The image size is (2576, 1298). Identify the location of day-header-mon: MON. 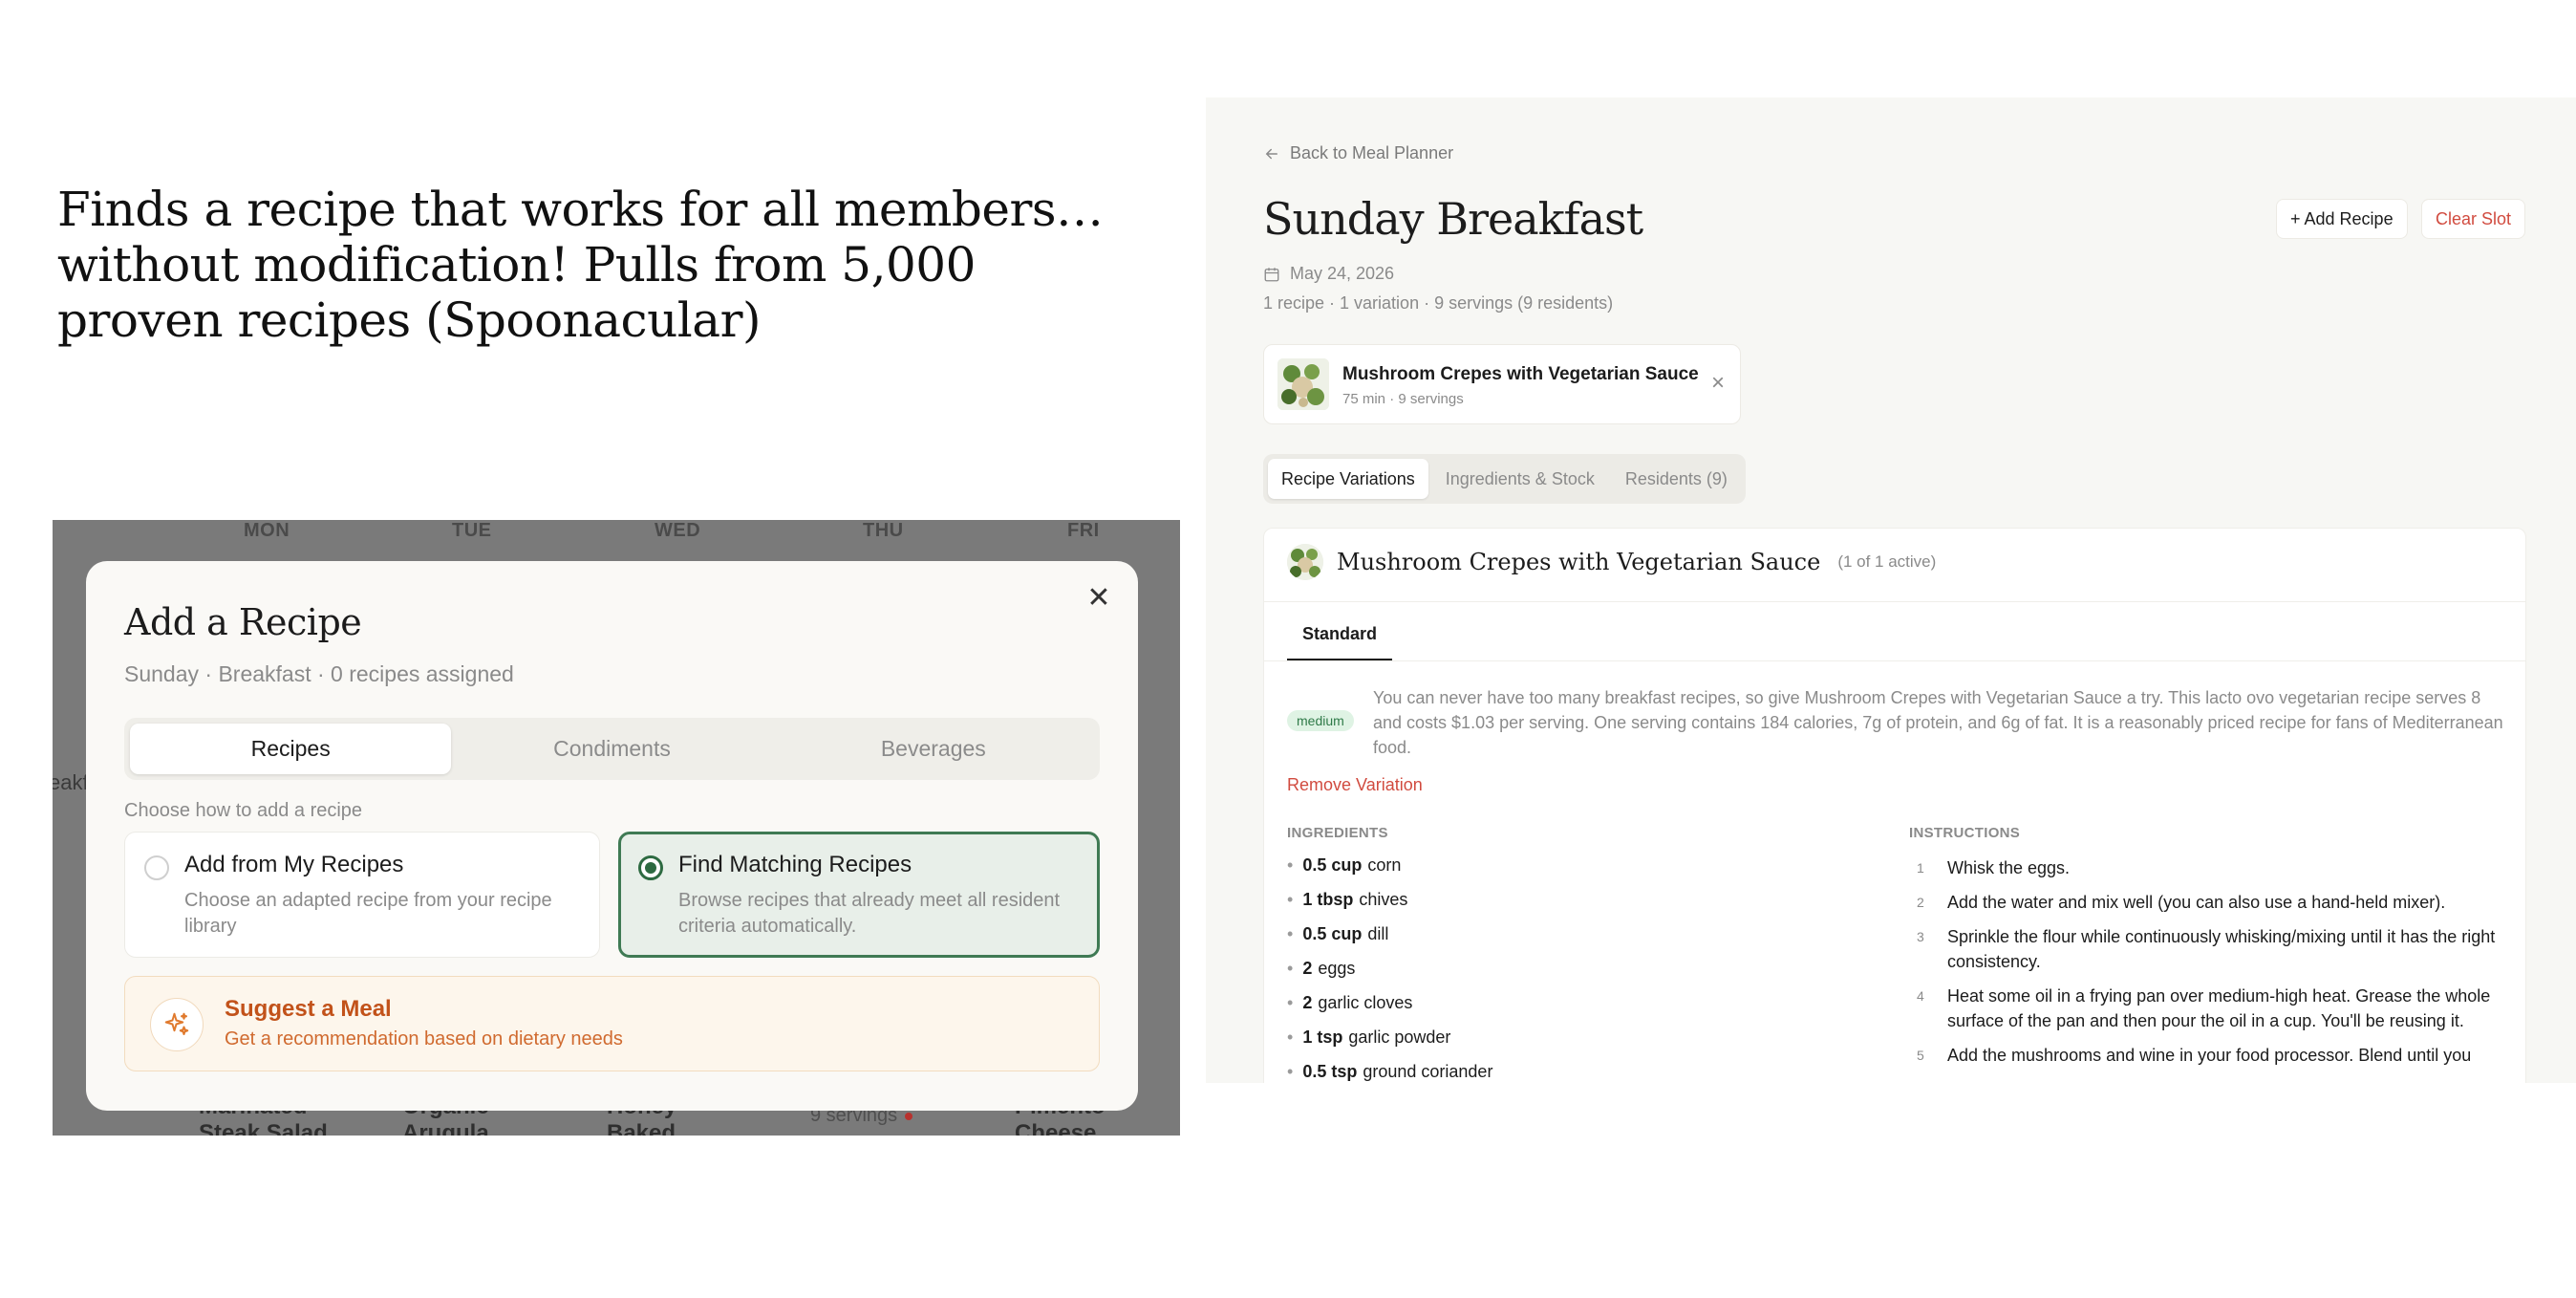
(267, 530).